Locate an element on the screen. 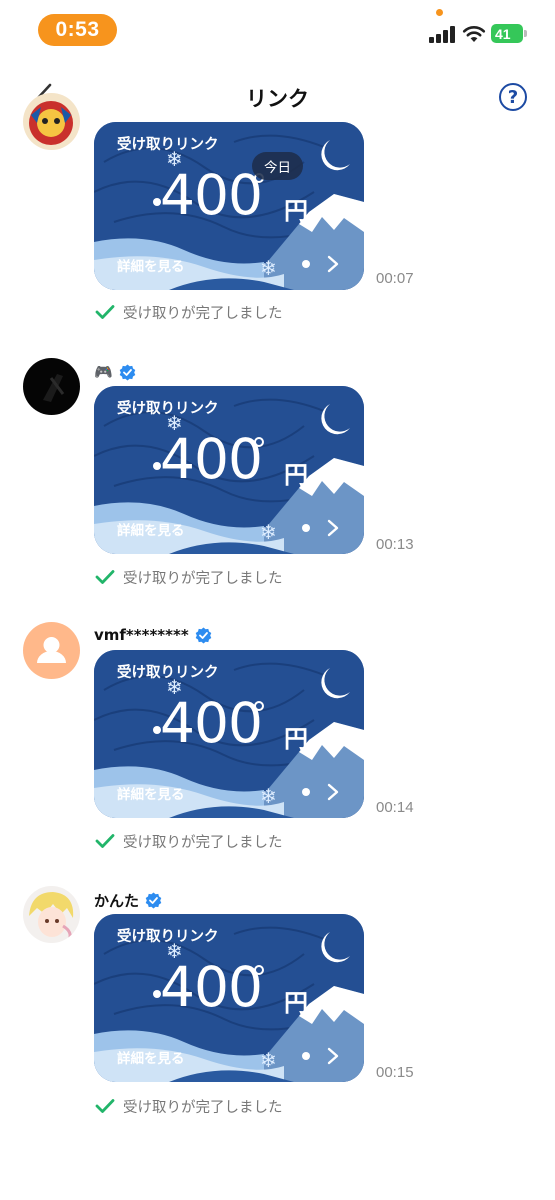 The image size is (555, 1200). cellular-signal-icon is located at coordinates (442, 34).